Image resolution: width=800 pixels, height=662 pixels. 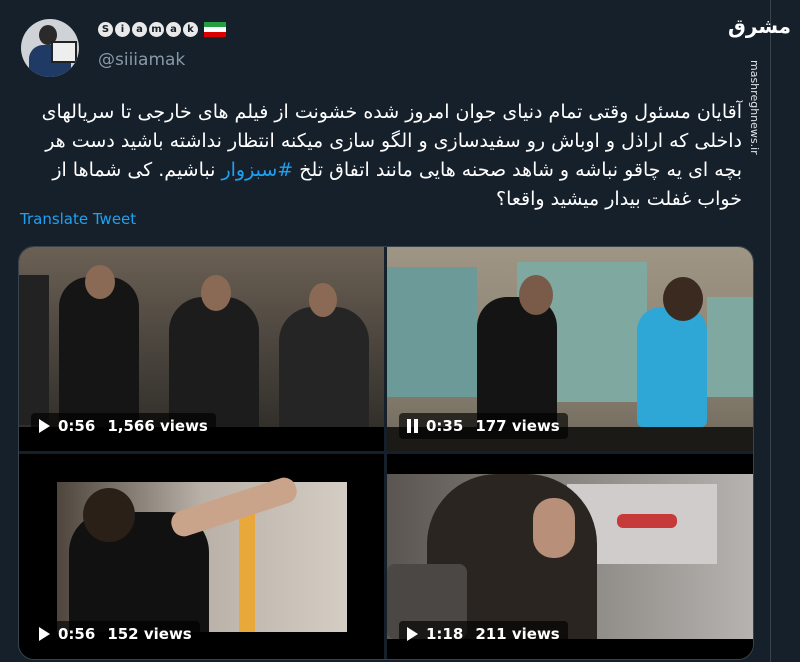 I want to click on video-duration: 1:18, so click(x=445, y=634).